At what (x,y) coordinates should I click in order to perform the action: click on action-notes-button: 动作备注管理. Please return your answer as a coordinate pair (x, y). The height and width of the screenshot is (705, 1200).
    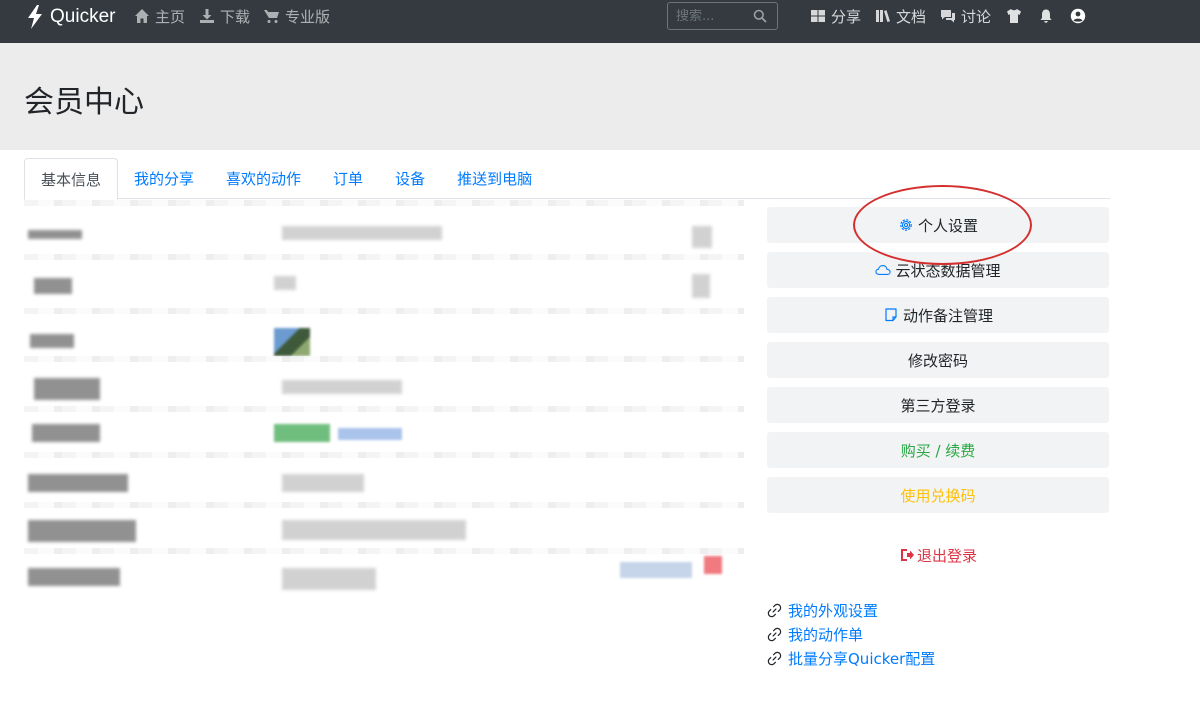
    Looking at the image, I should click on (938, 315).